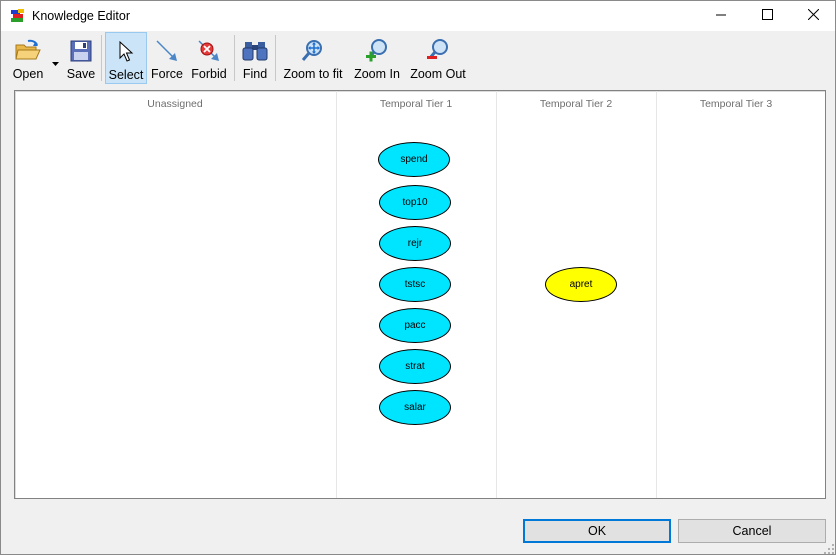 This screenshot has height=555, width=836. What do you see at coordinates (167, 51) in the screenshot?
I see `force-arrow-icon` at bounding box center [167, 51].